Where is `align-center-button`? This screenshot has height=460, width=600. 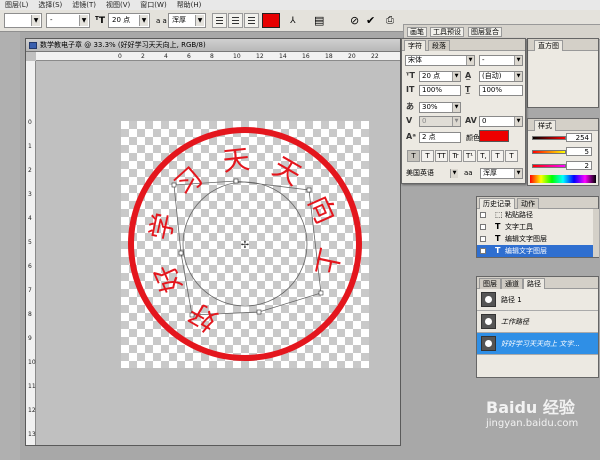 align-center-button is located at coordinates (235, 20).